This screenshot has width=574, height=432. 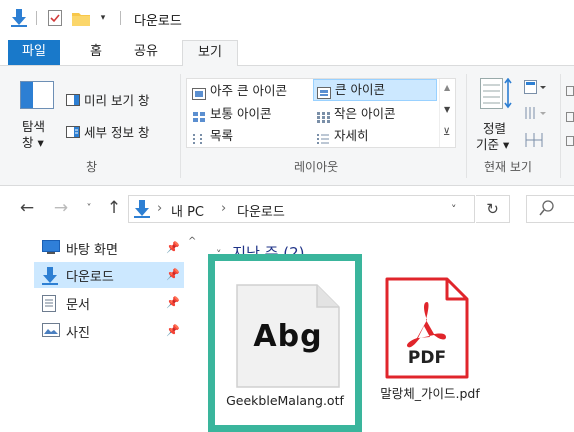 I want to click on file-item-font: Abg GeekbleMalang.otf, so click(x=285, y=343).